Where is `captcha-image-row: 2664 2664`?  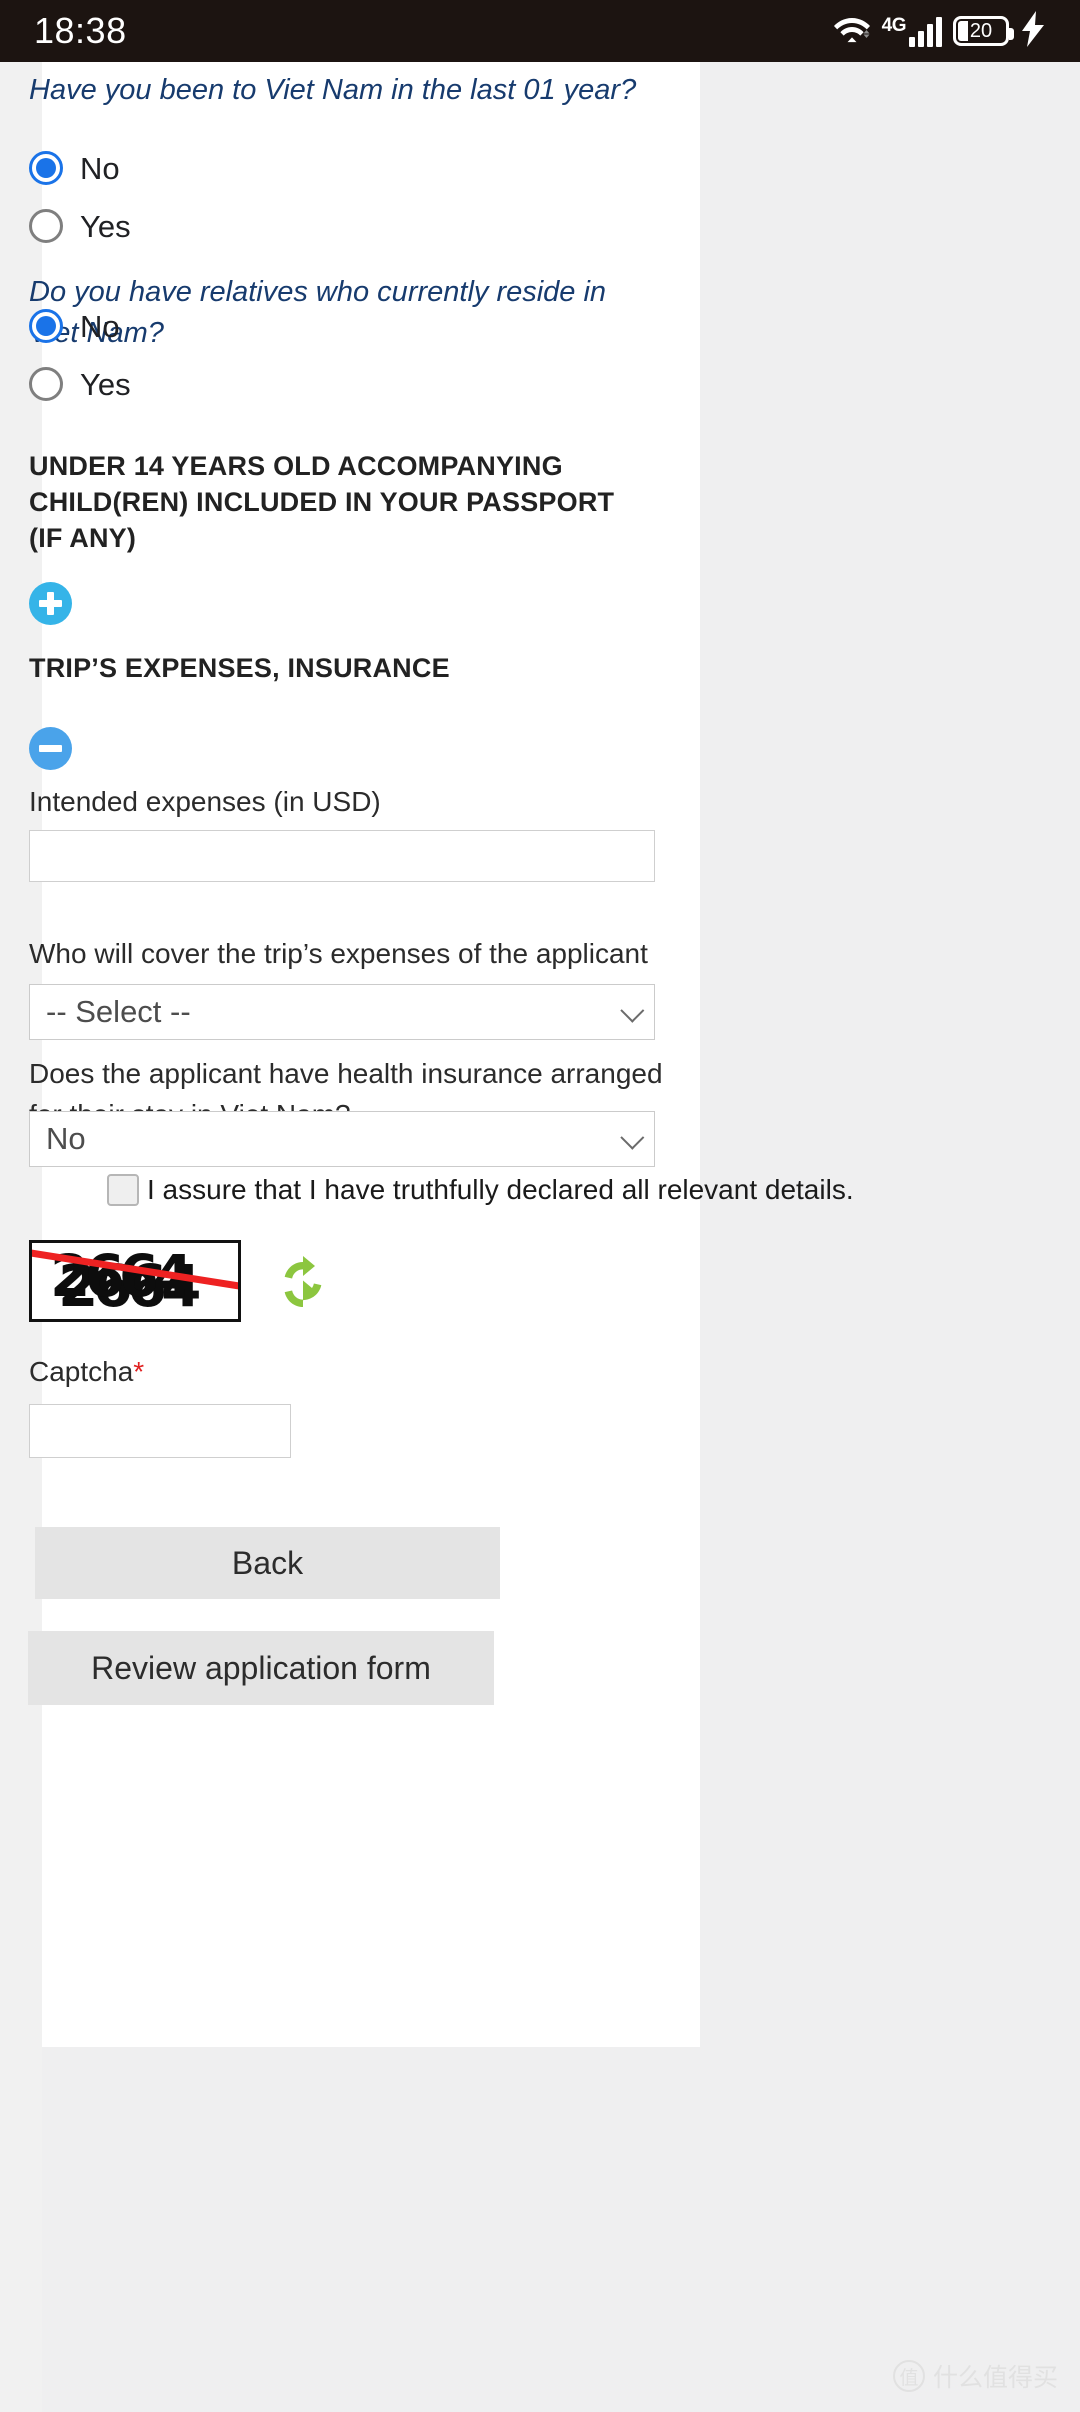 captcha-image-row: 2664 2664 is located at coordinates (180, 1281).